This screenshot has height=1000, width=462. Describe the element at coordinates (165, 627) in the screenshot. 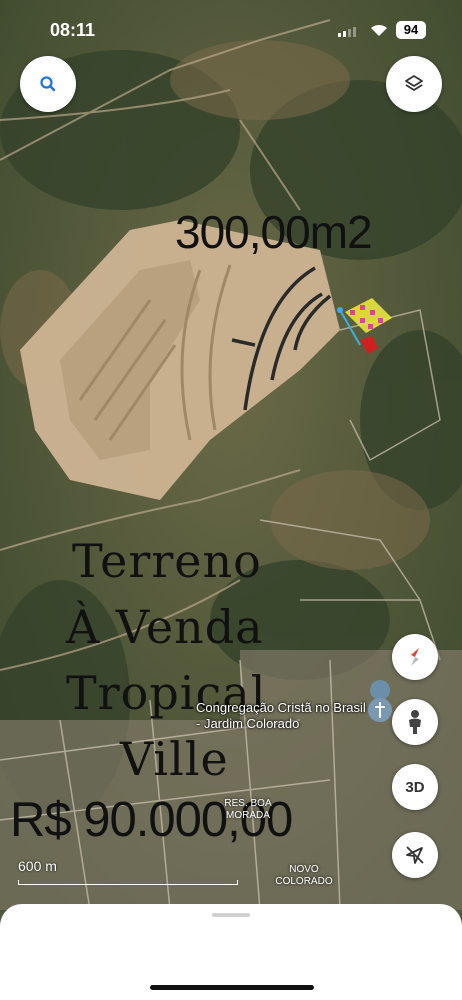

I see `title-line-2: À Venda` at that location.